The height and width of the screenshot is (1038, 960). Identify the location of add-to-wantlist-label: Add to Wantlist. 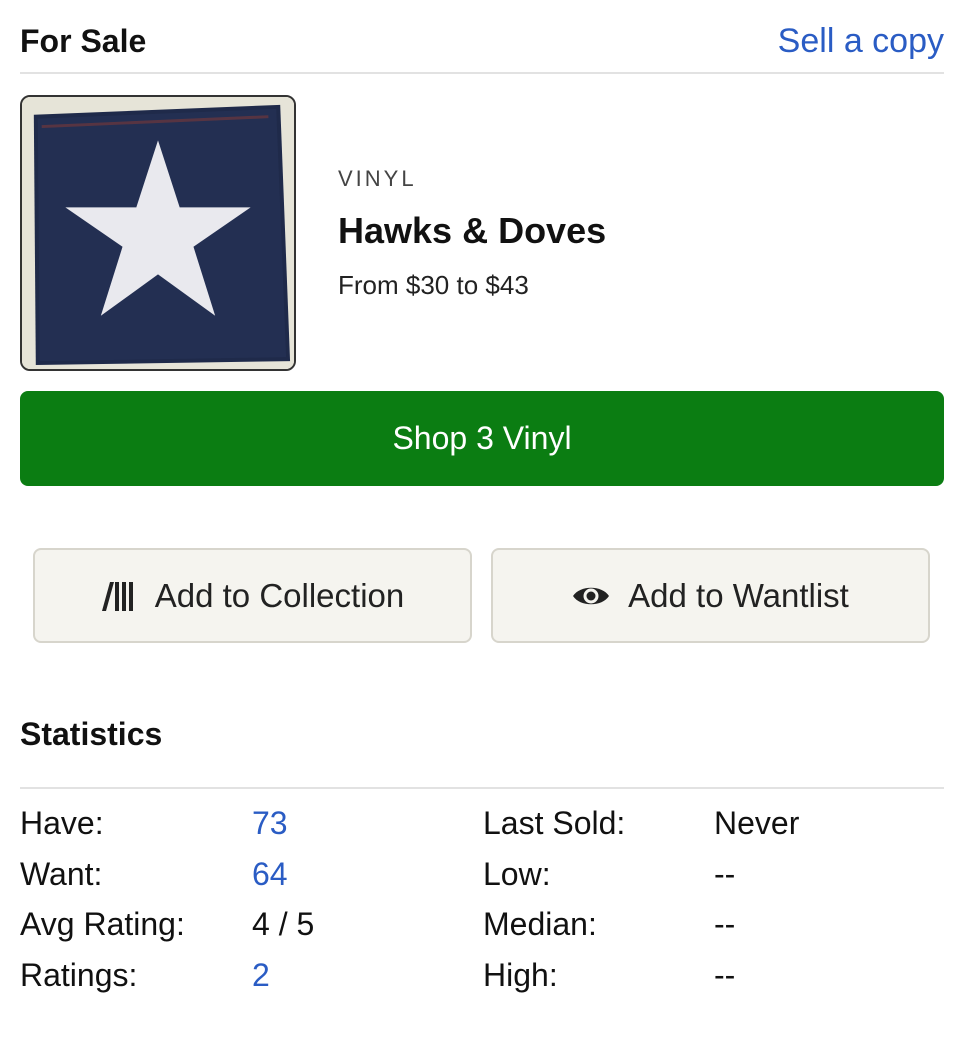
(738, 595).